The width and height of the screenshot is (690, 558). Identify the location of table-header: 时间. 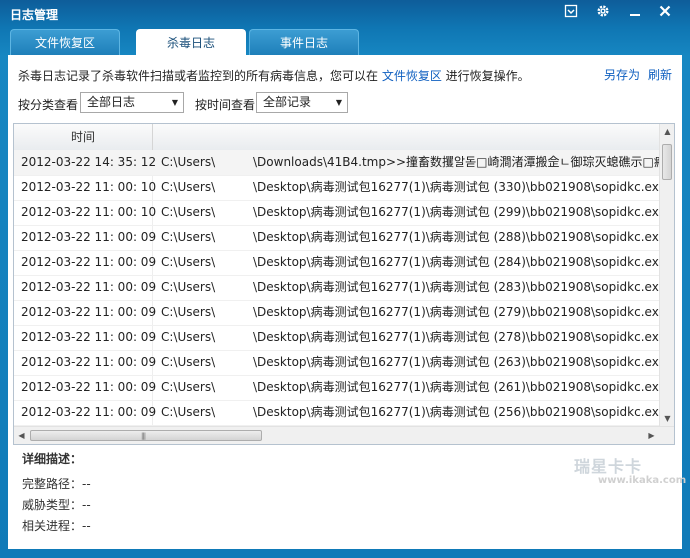
(337, 137).